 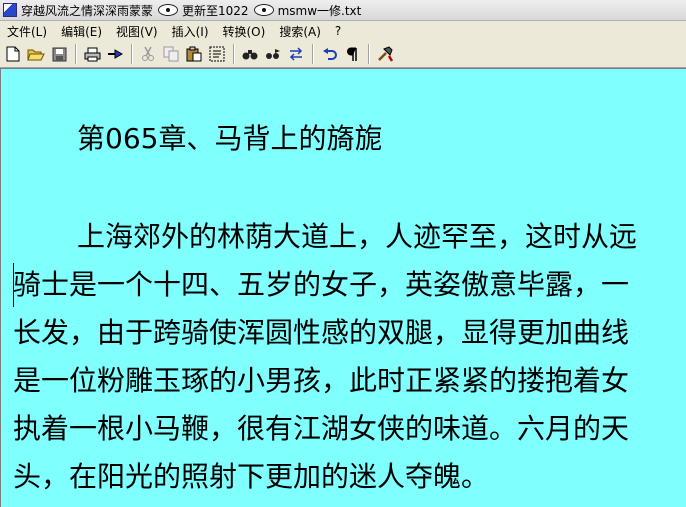 I want to click on paragraph-icon, so click(x=352, y=54).